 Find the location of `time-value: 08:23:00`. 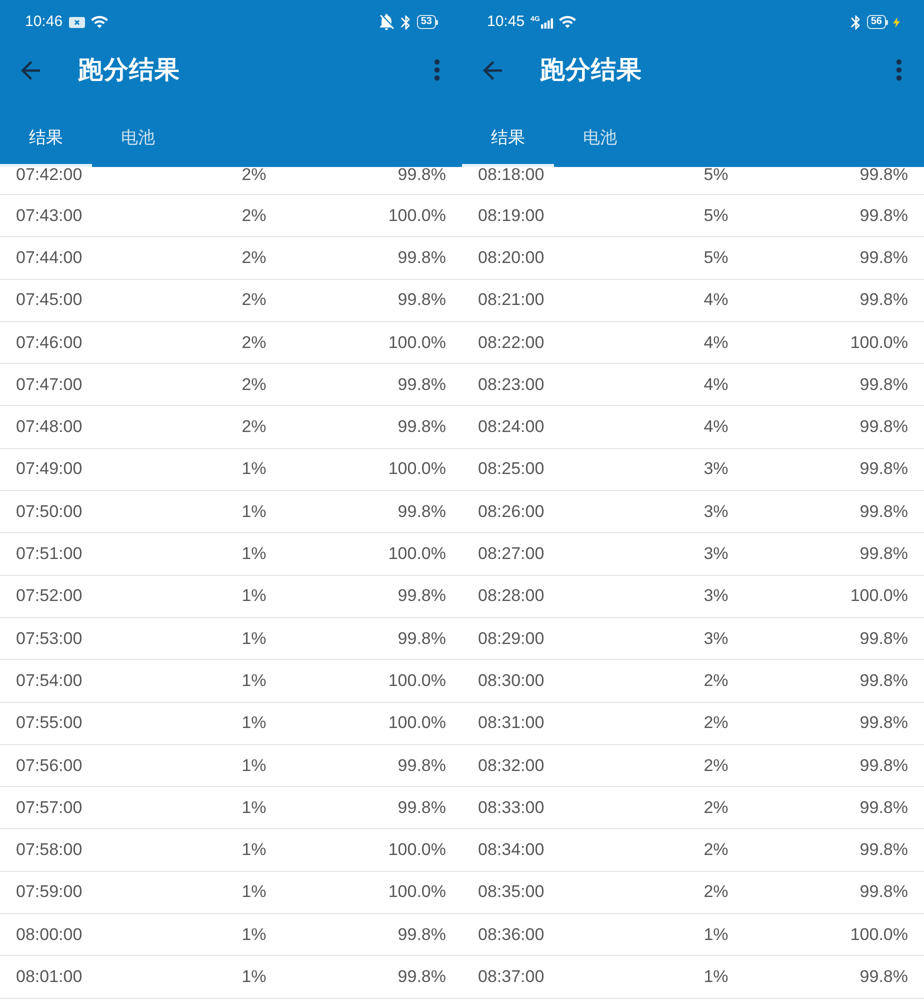

time-value: 08:23:00 is located at coordinates (512, 384).